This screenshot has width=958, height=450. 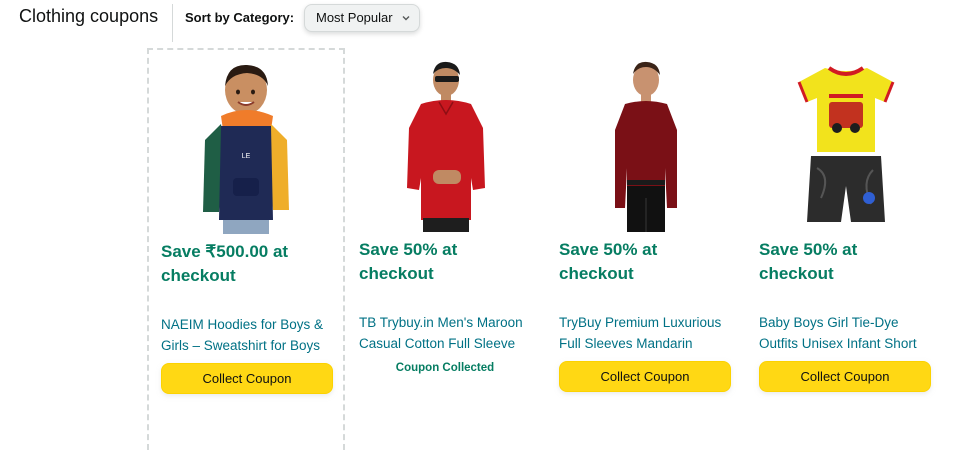 I want to click on promo-line: Save ₹500.00 at, so click(x=225, y=251).